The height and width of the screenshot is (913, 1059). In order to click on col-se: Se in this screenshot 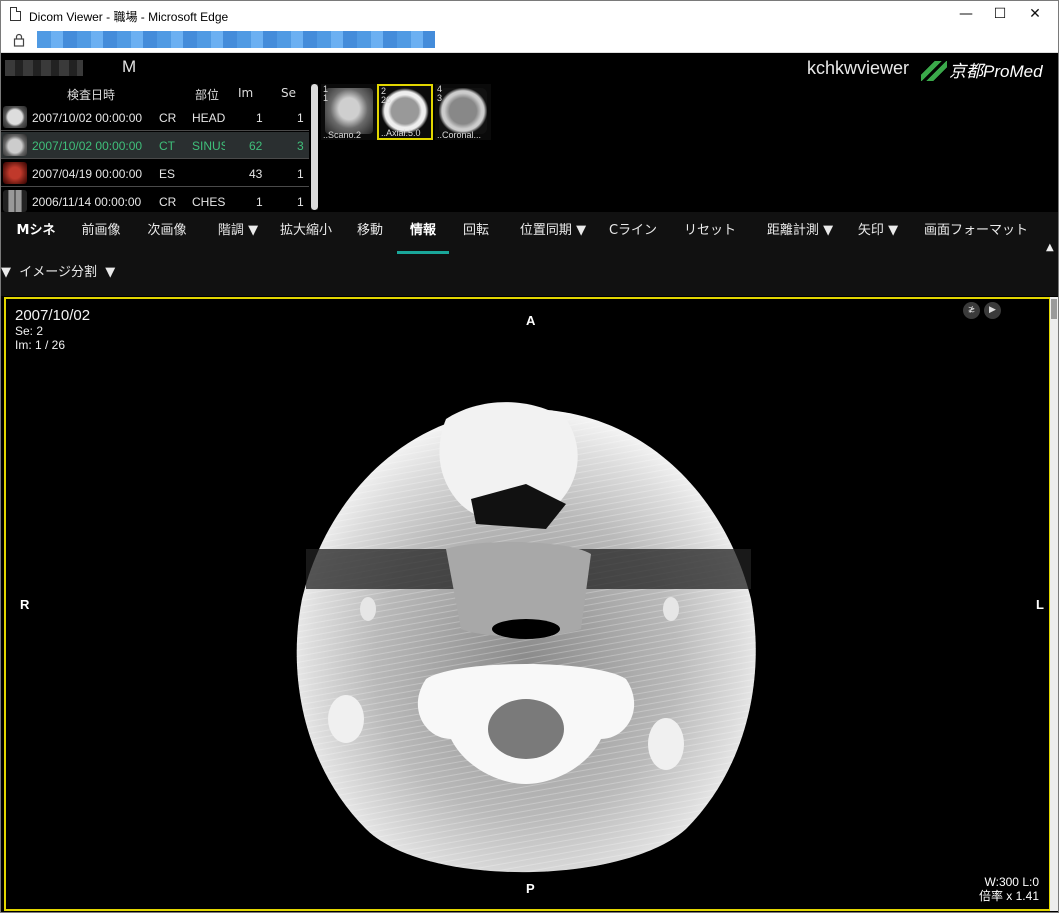, I will do `click(288, 93)`.